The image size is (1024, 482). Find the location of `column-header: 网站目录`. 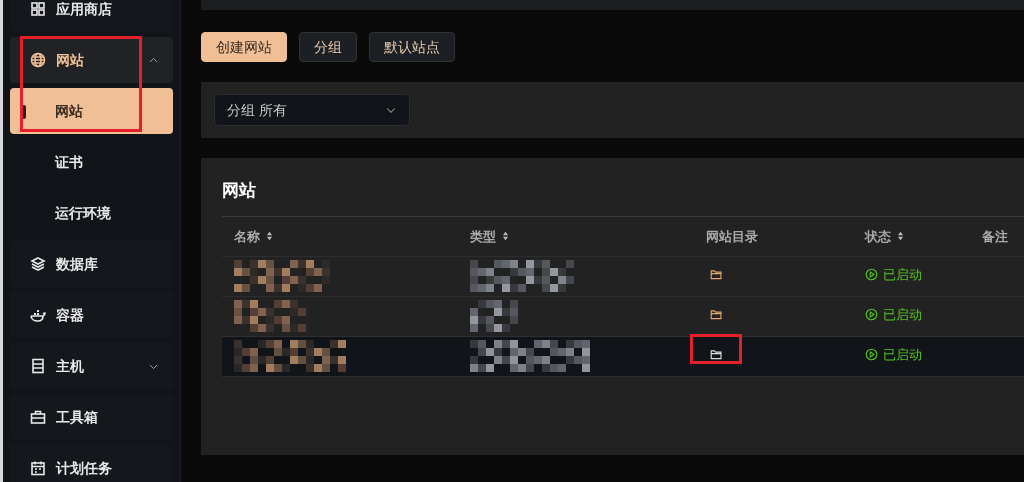

column-header: 网站目录 is located at coordinates (732, 236).